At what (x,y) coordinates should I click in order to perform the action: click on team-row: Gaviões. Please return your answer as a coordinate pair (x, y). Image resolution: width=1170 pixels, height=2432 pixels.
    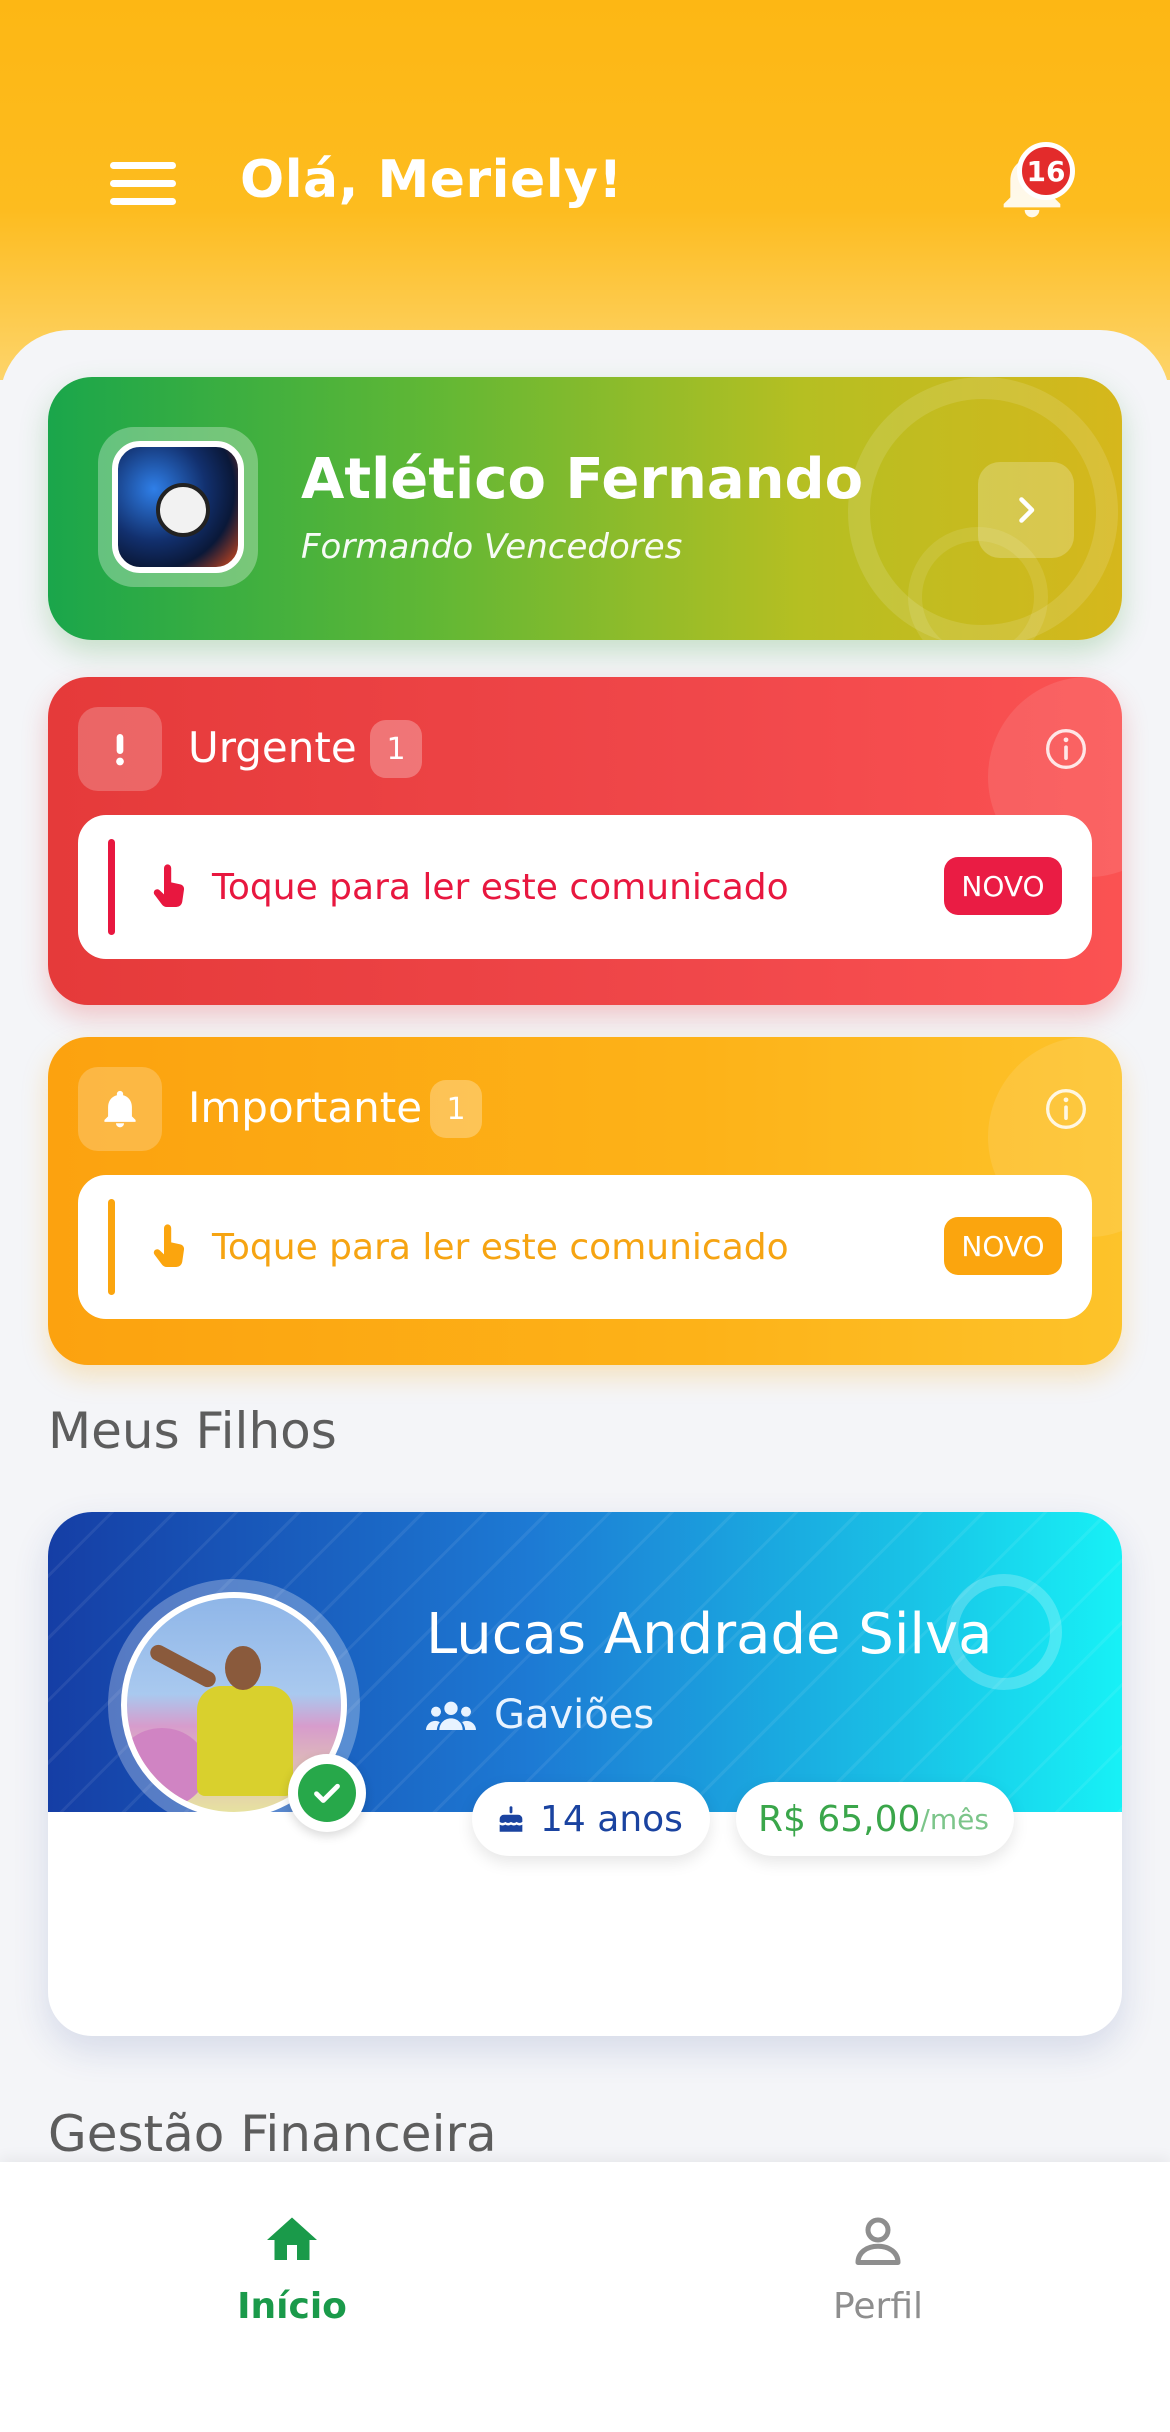
    Looking at the image, I should click on (540, 1715).